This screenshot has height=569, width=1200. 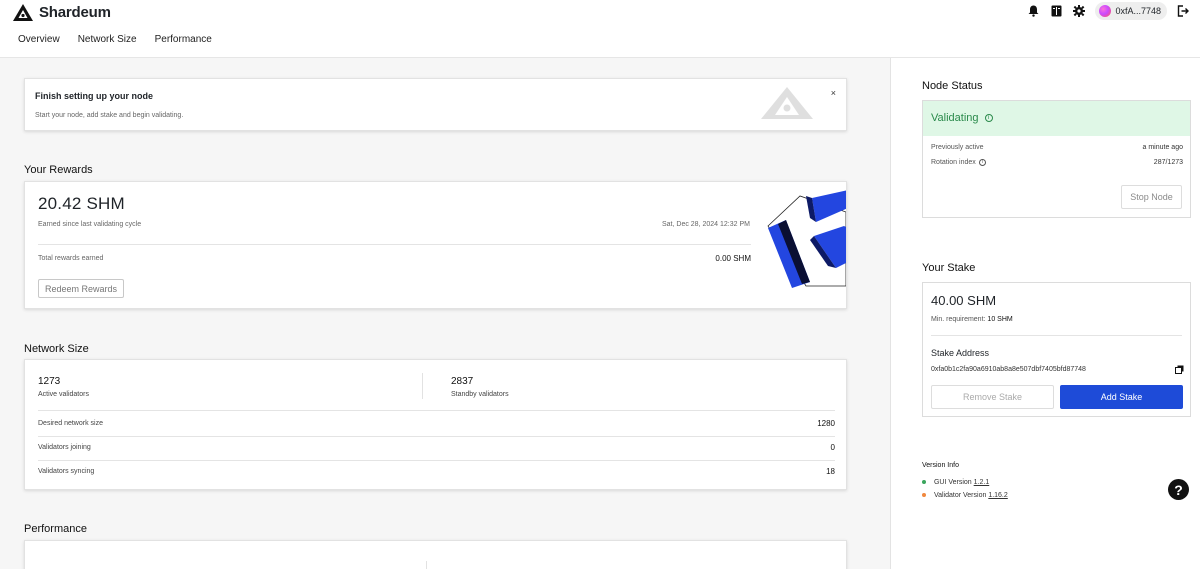 I want to click on stake-amount: 40.00 SHM, so click(x=964, y=300).